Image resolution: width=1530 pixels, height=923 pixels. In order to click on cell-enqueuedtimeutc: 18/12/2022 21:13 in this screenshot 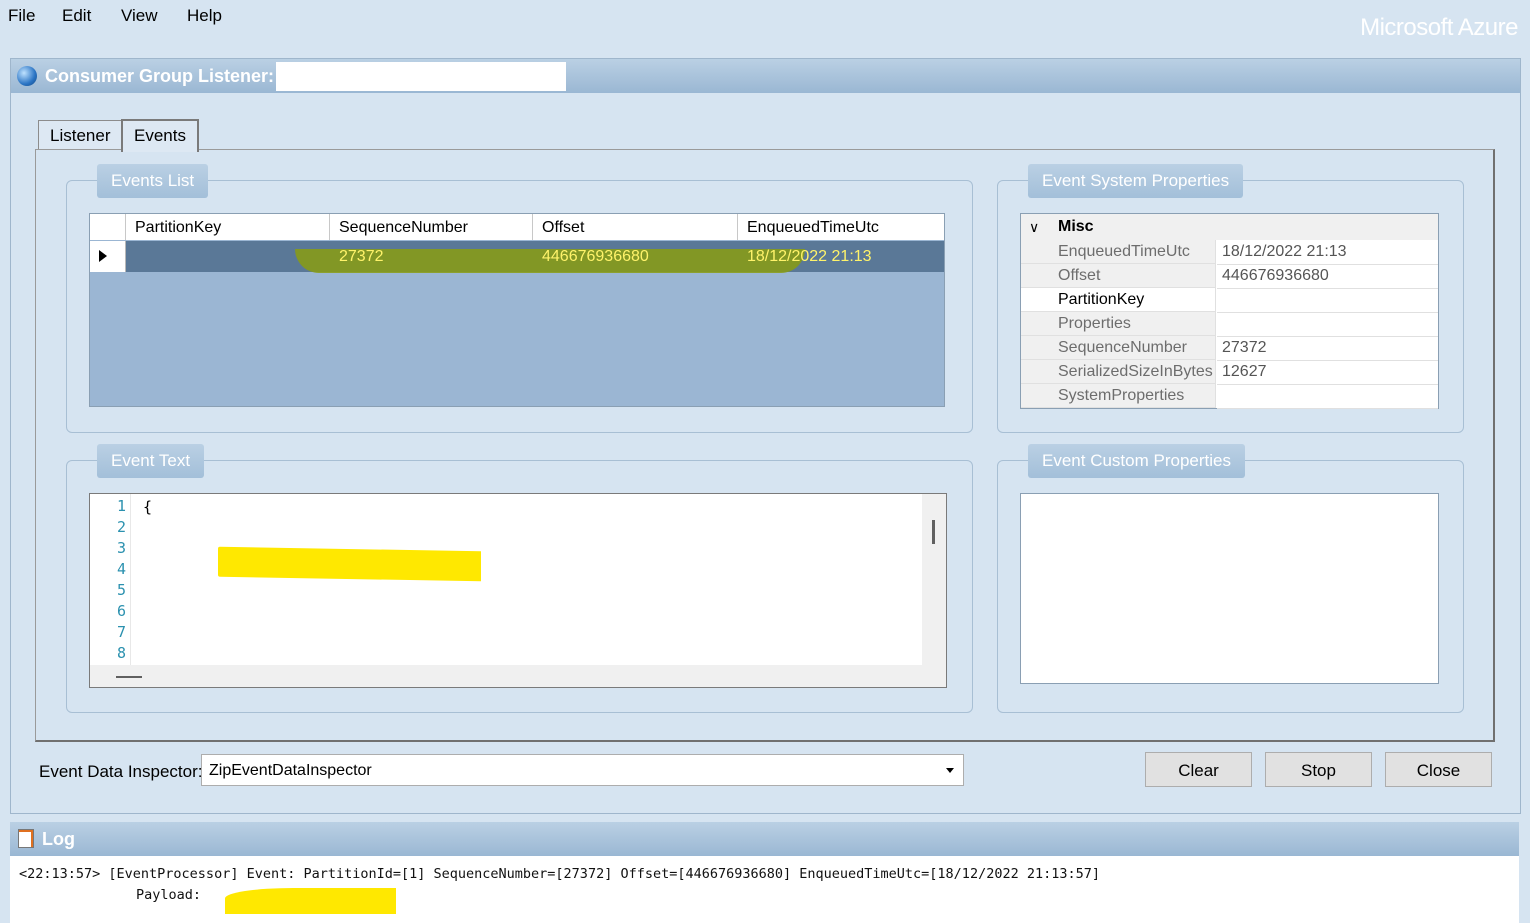, I will do `click(841, 256)`.